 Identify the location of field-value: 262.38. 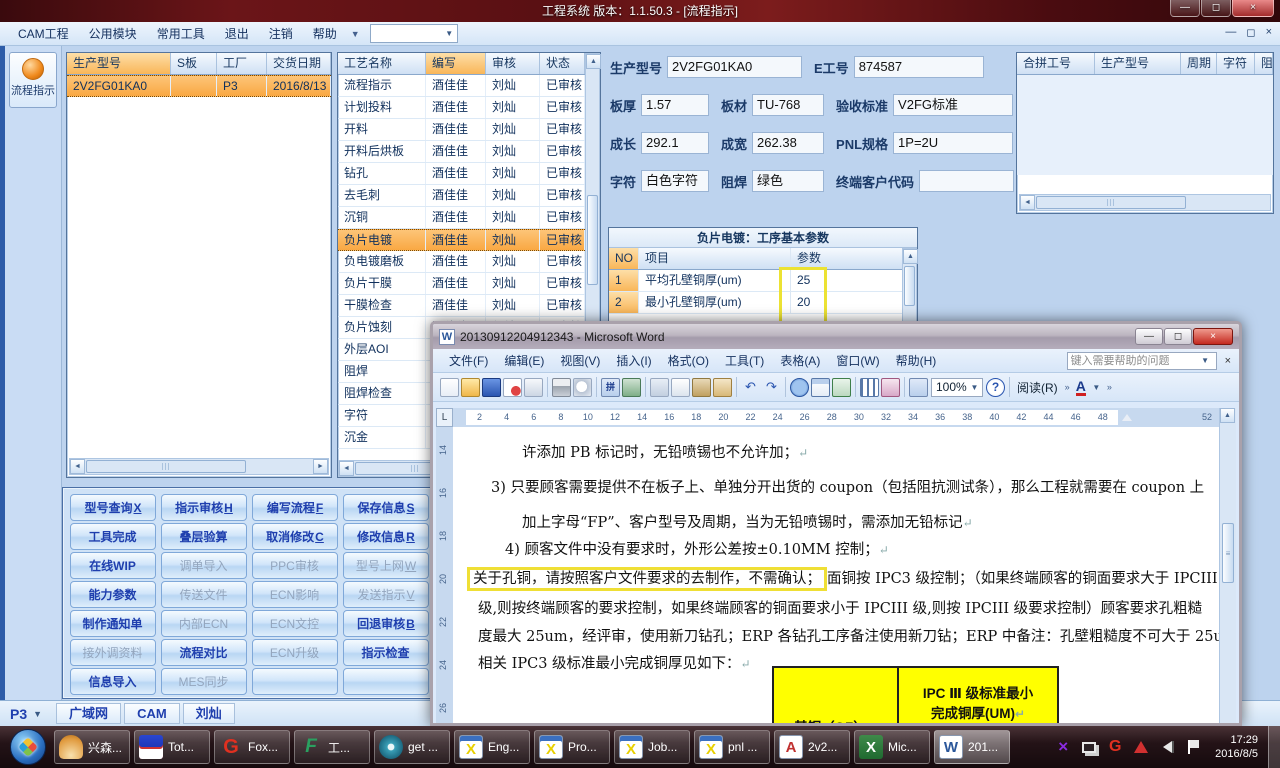
(788, 143).